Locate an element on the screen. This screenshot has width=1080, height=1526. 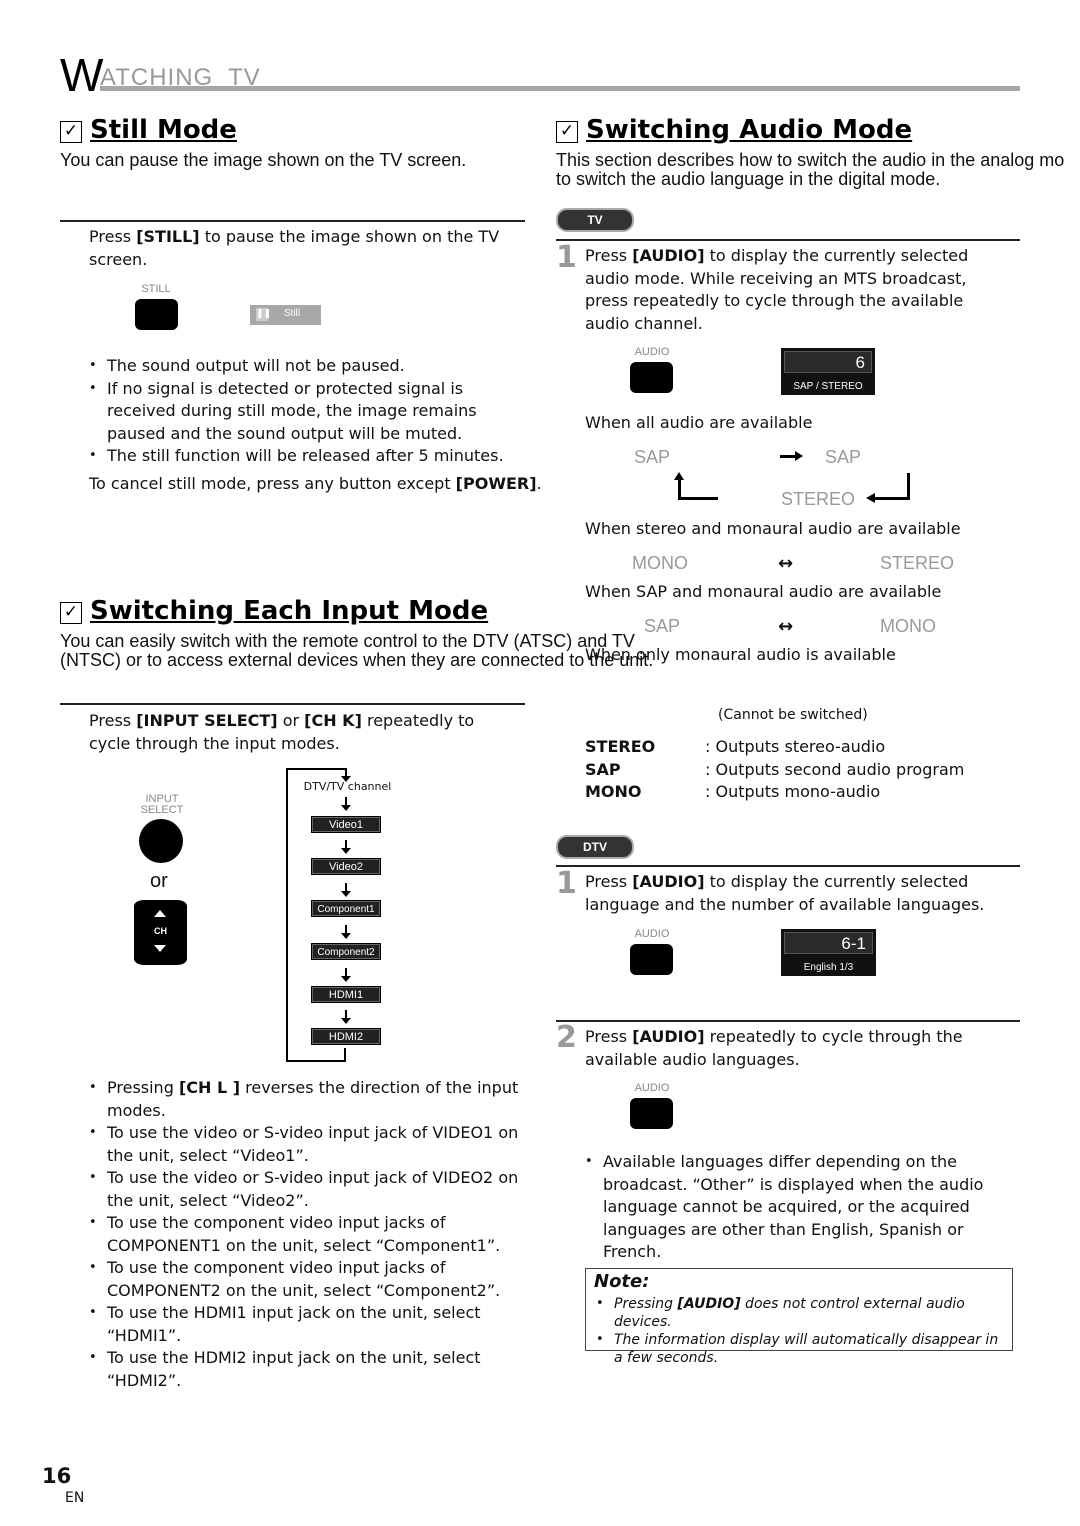
arrow-left-icon is located at coordinates (870, 498).